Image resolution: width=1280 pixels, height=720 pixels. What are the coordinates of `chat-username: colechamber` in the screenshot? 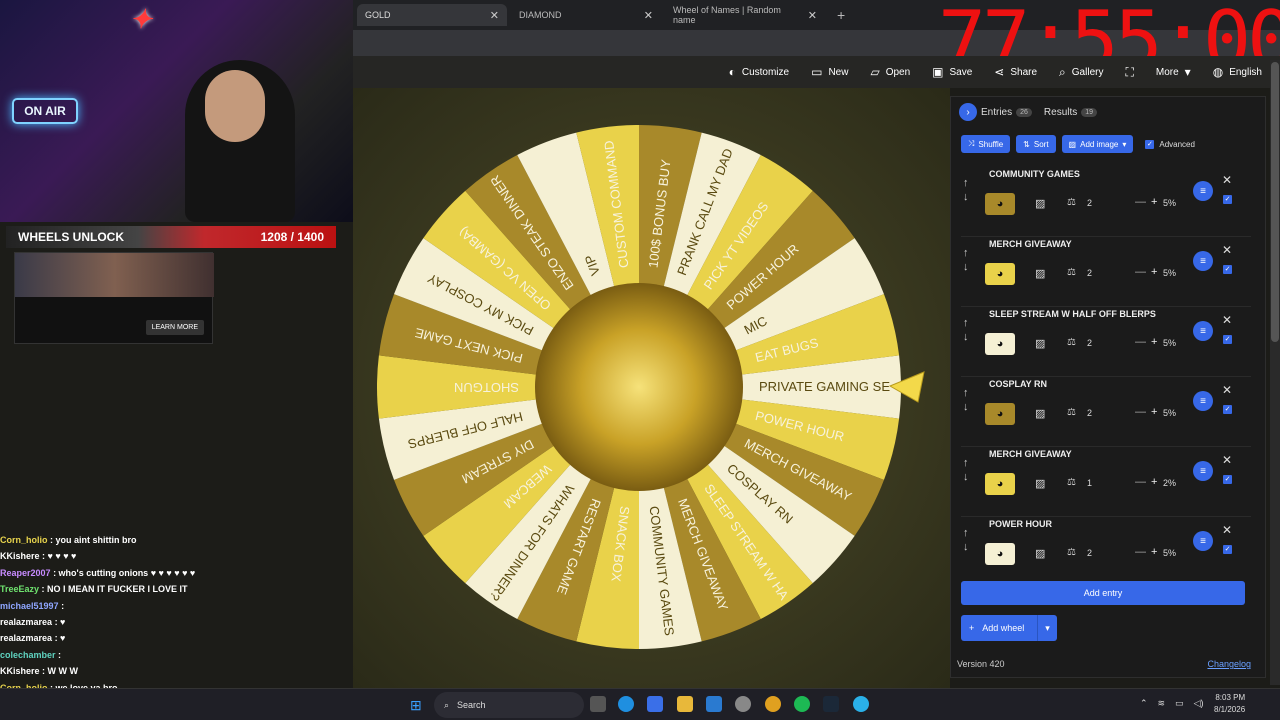 It's located at (28, 655).